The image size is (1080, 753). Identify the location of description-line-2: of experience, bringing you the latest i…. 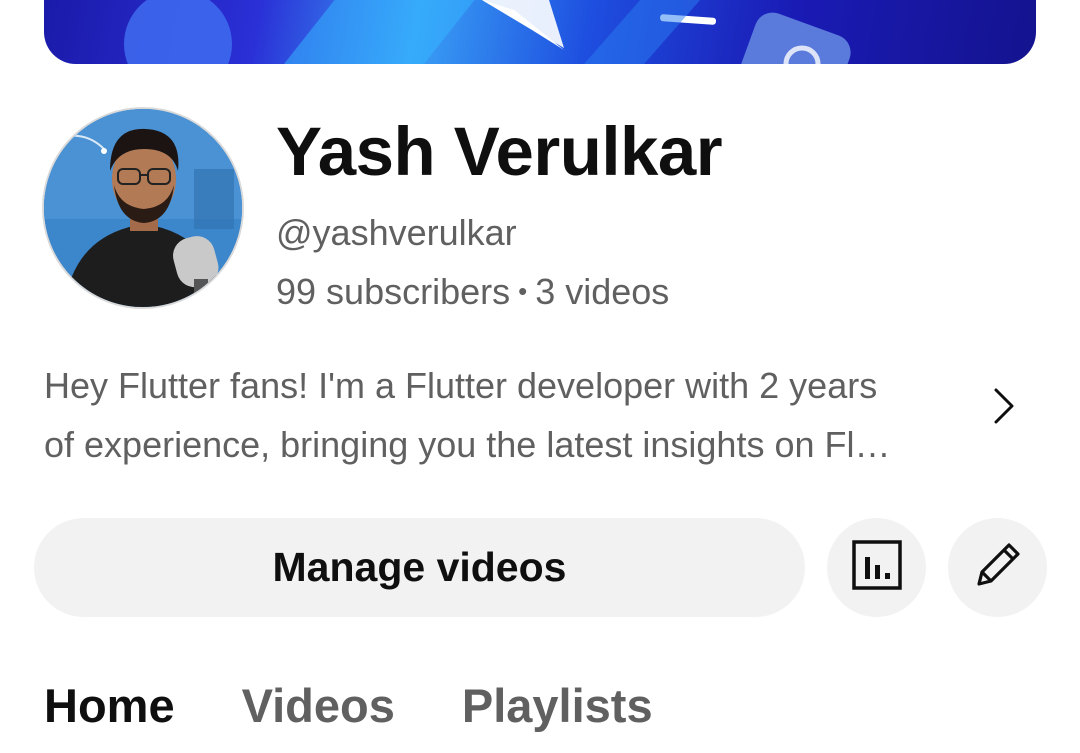
(467, 444).